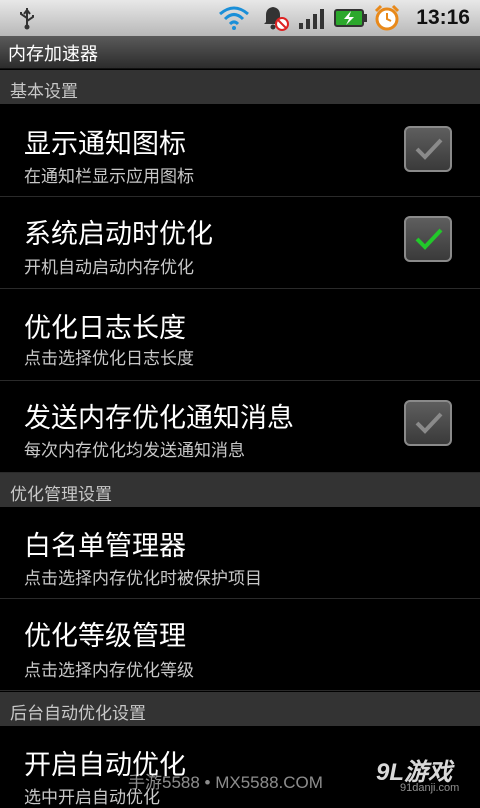 The image size is (480, 808). I want to click on watermark-center: 手游5588 • MX5588.COM, so click(225, 782).